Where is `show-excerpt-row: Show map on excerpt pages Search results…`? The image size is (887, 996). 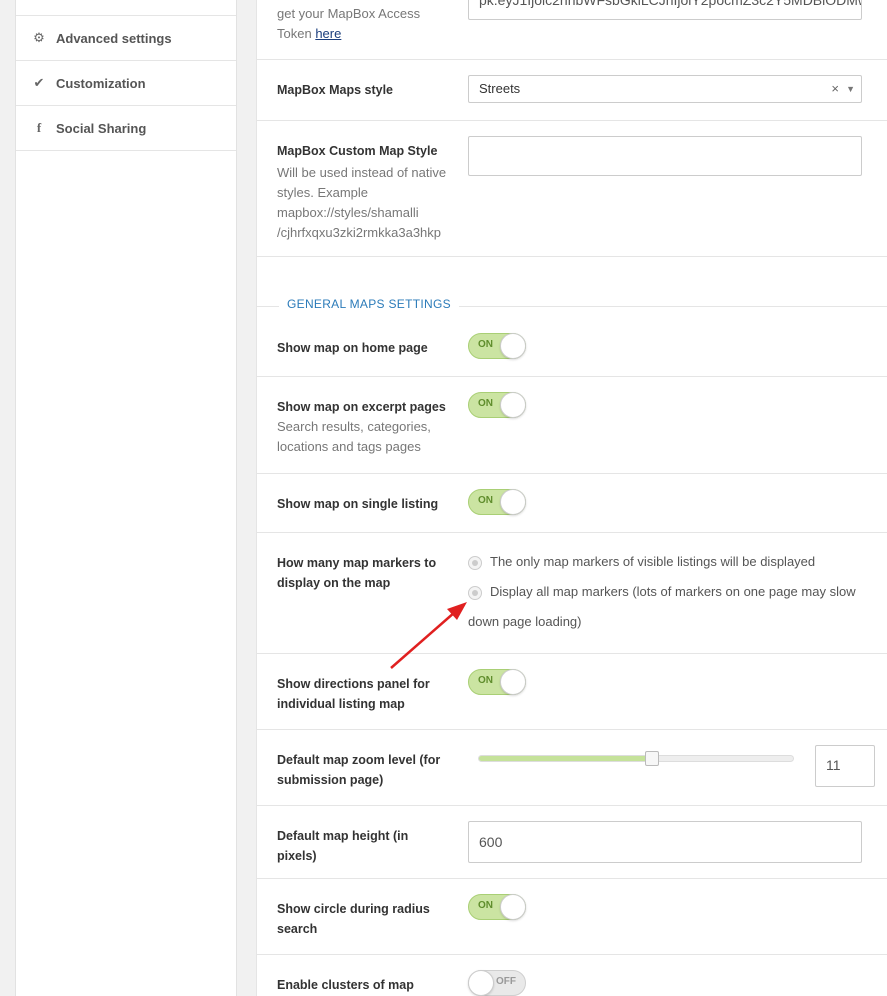 show-excerpt-row: Show map on excerpt pages Search results… is located at coordinates (572, 425).